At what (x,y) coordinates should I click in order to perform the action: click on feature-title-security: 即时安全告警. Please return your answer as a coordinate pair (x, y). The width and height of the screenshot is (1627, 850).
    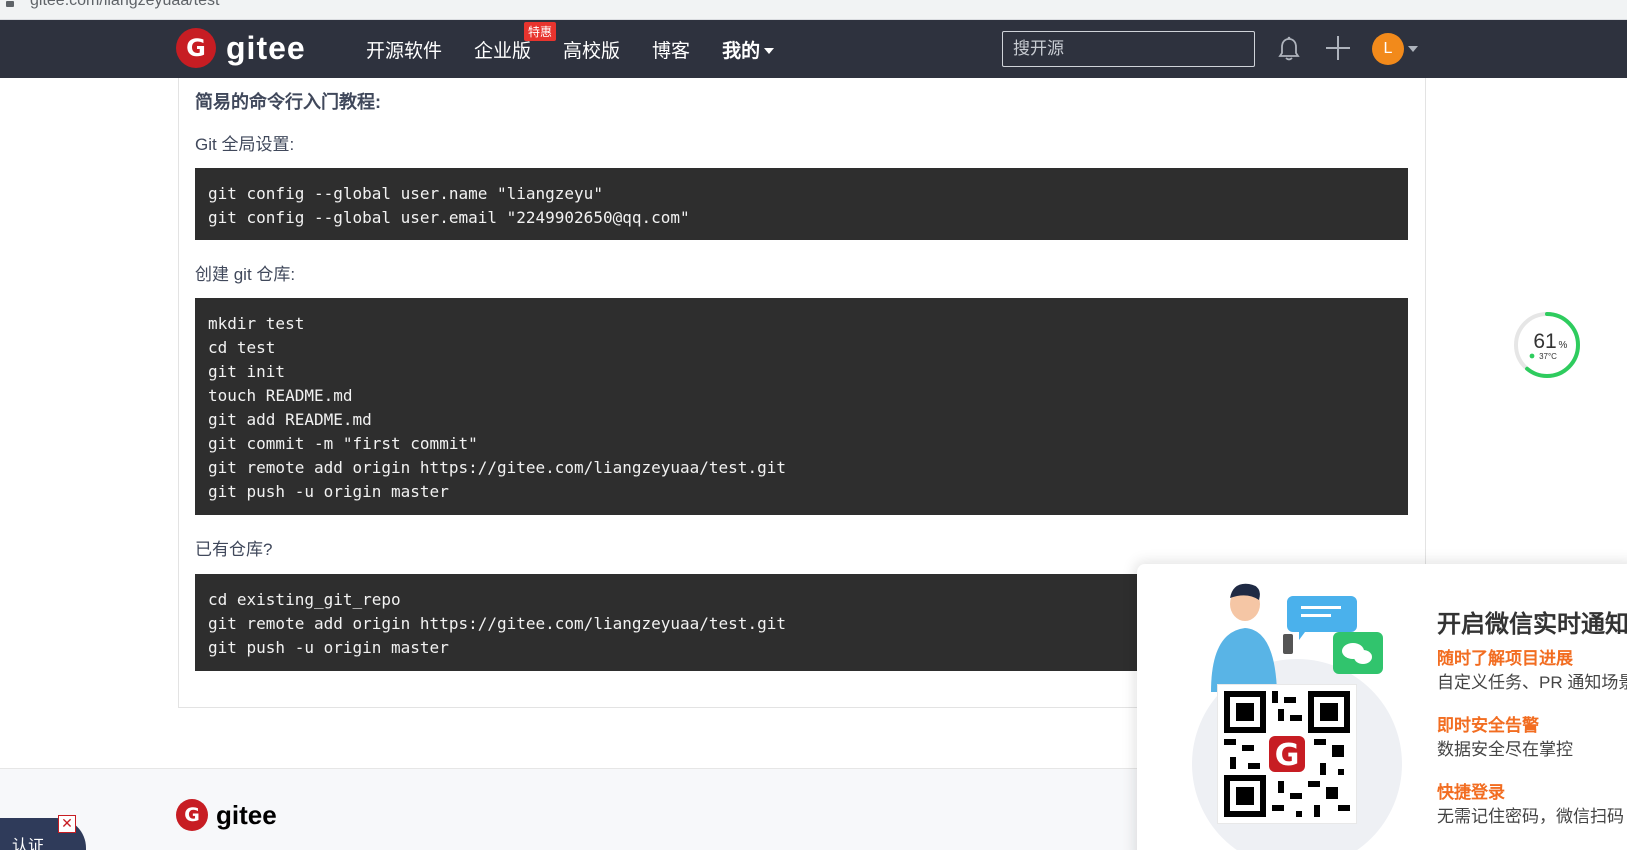
    Looking at the image, I should click on (1488, 725).